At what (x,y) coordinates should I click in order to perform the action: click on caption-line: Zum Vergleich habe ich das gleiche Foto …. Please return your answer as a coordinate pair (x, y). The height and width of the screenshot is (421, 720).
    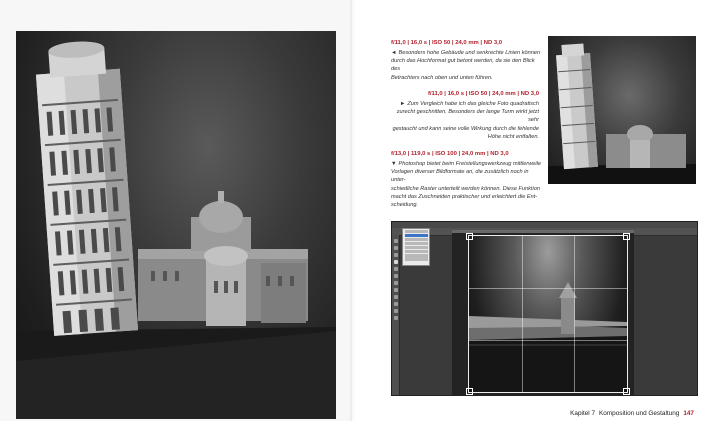
    Looking at the image, I should click on (473, 103).